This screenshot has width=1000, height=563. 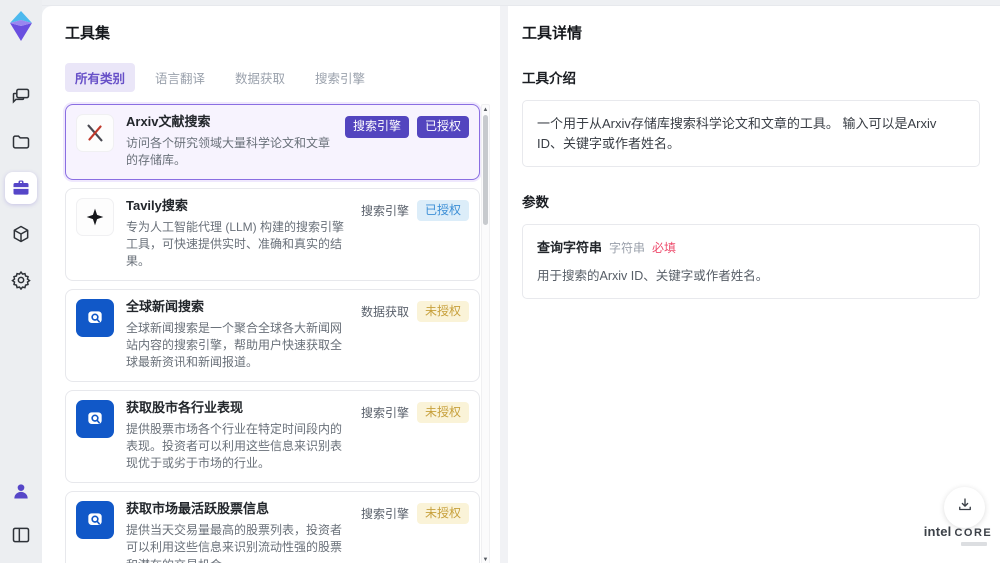 What do you see at coordinates (485, 110) in the screenshot?
I see `scroll-up-arrow-icon: ▲` at bounding box center [485, 110].